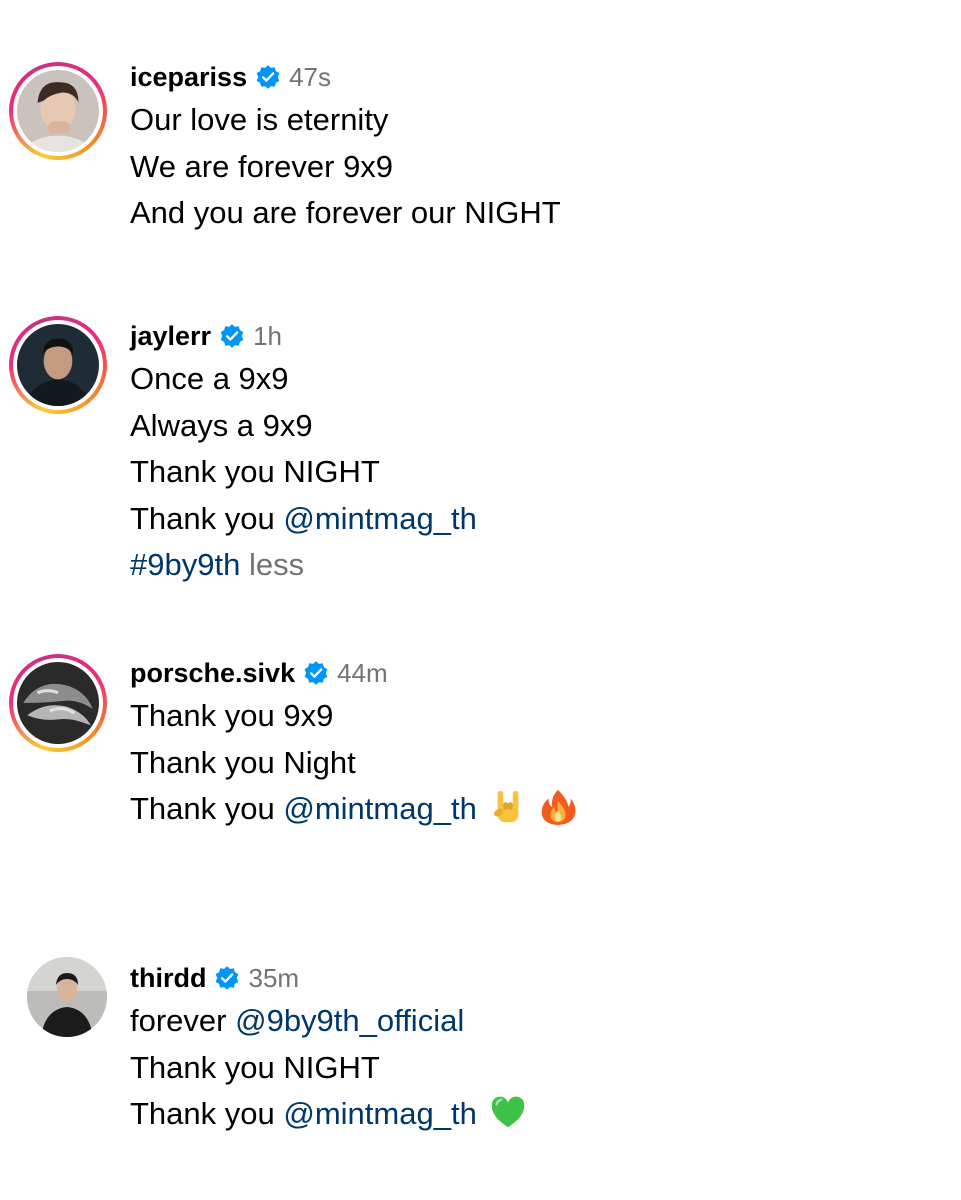 Image resolution: width=961 pixels, height=1200 pixels. Describe the element at coordinates (274, 977) in the screenshot. I see `timestamp: 35m` at that location.